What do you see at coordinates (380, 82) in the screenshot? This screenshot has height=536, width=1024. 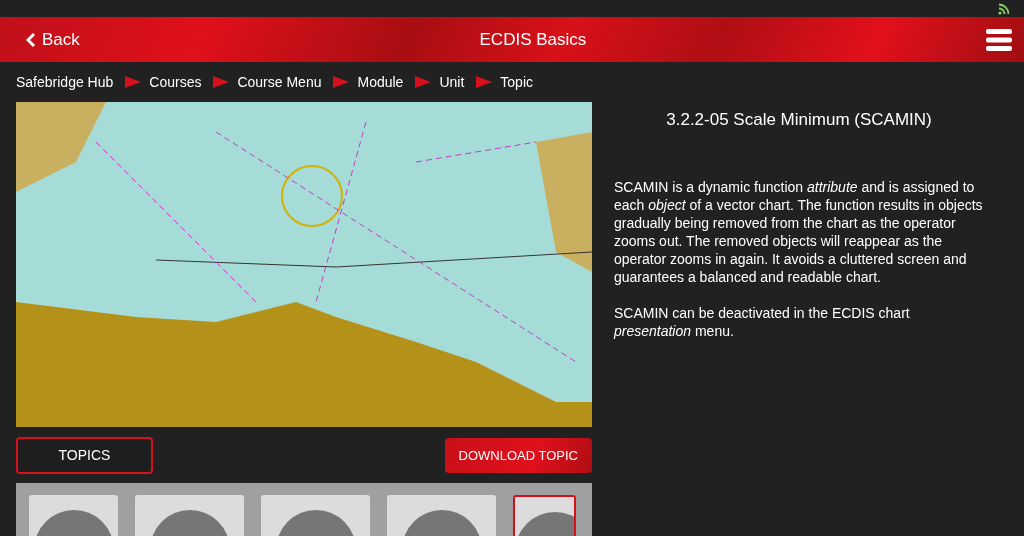 I see `breadcrumb-link: Module` at bounding box center [380, 82].